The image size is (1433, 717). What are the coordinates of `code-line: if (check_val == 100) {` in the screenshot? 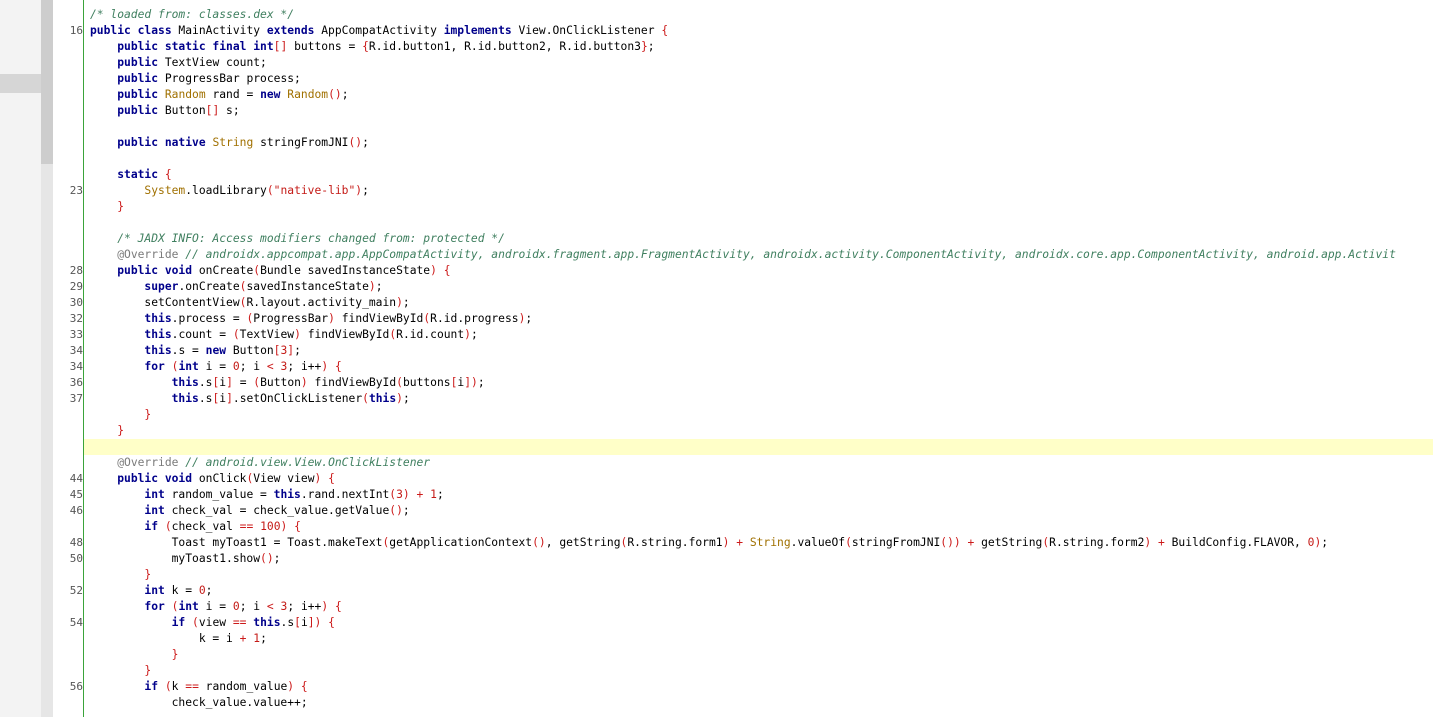 It's located at (758, 527).